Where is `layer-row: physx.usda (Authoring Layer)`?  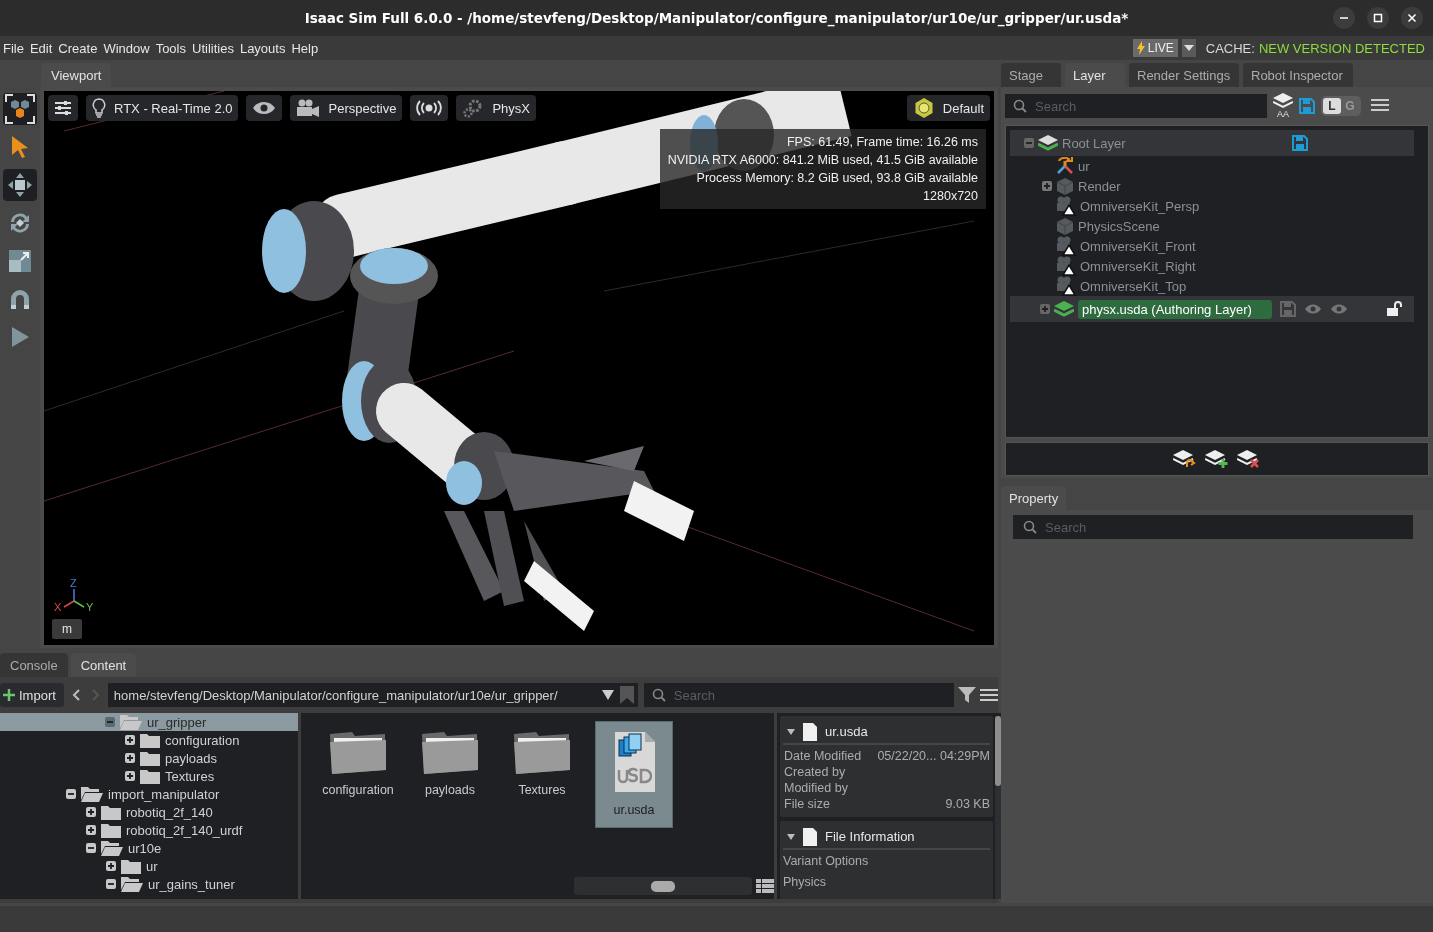 layer-row: physx.usda (Authoring Layer) is located at coordinates (1212, 309).